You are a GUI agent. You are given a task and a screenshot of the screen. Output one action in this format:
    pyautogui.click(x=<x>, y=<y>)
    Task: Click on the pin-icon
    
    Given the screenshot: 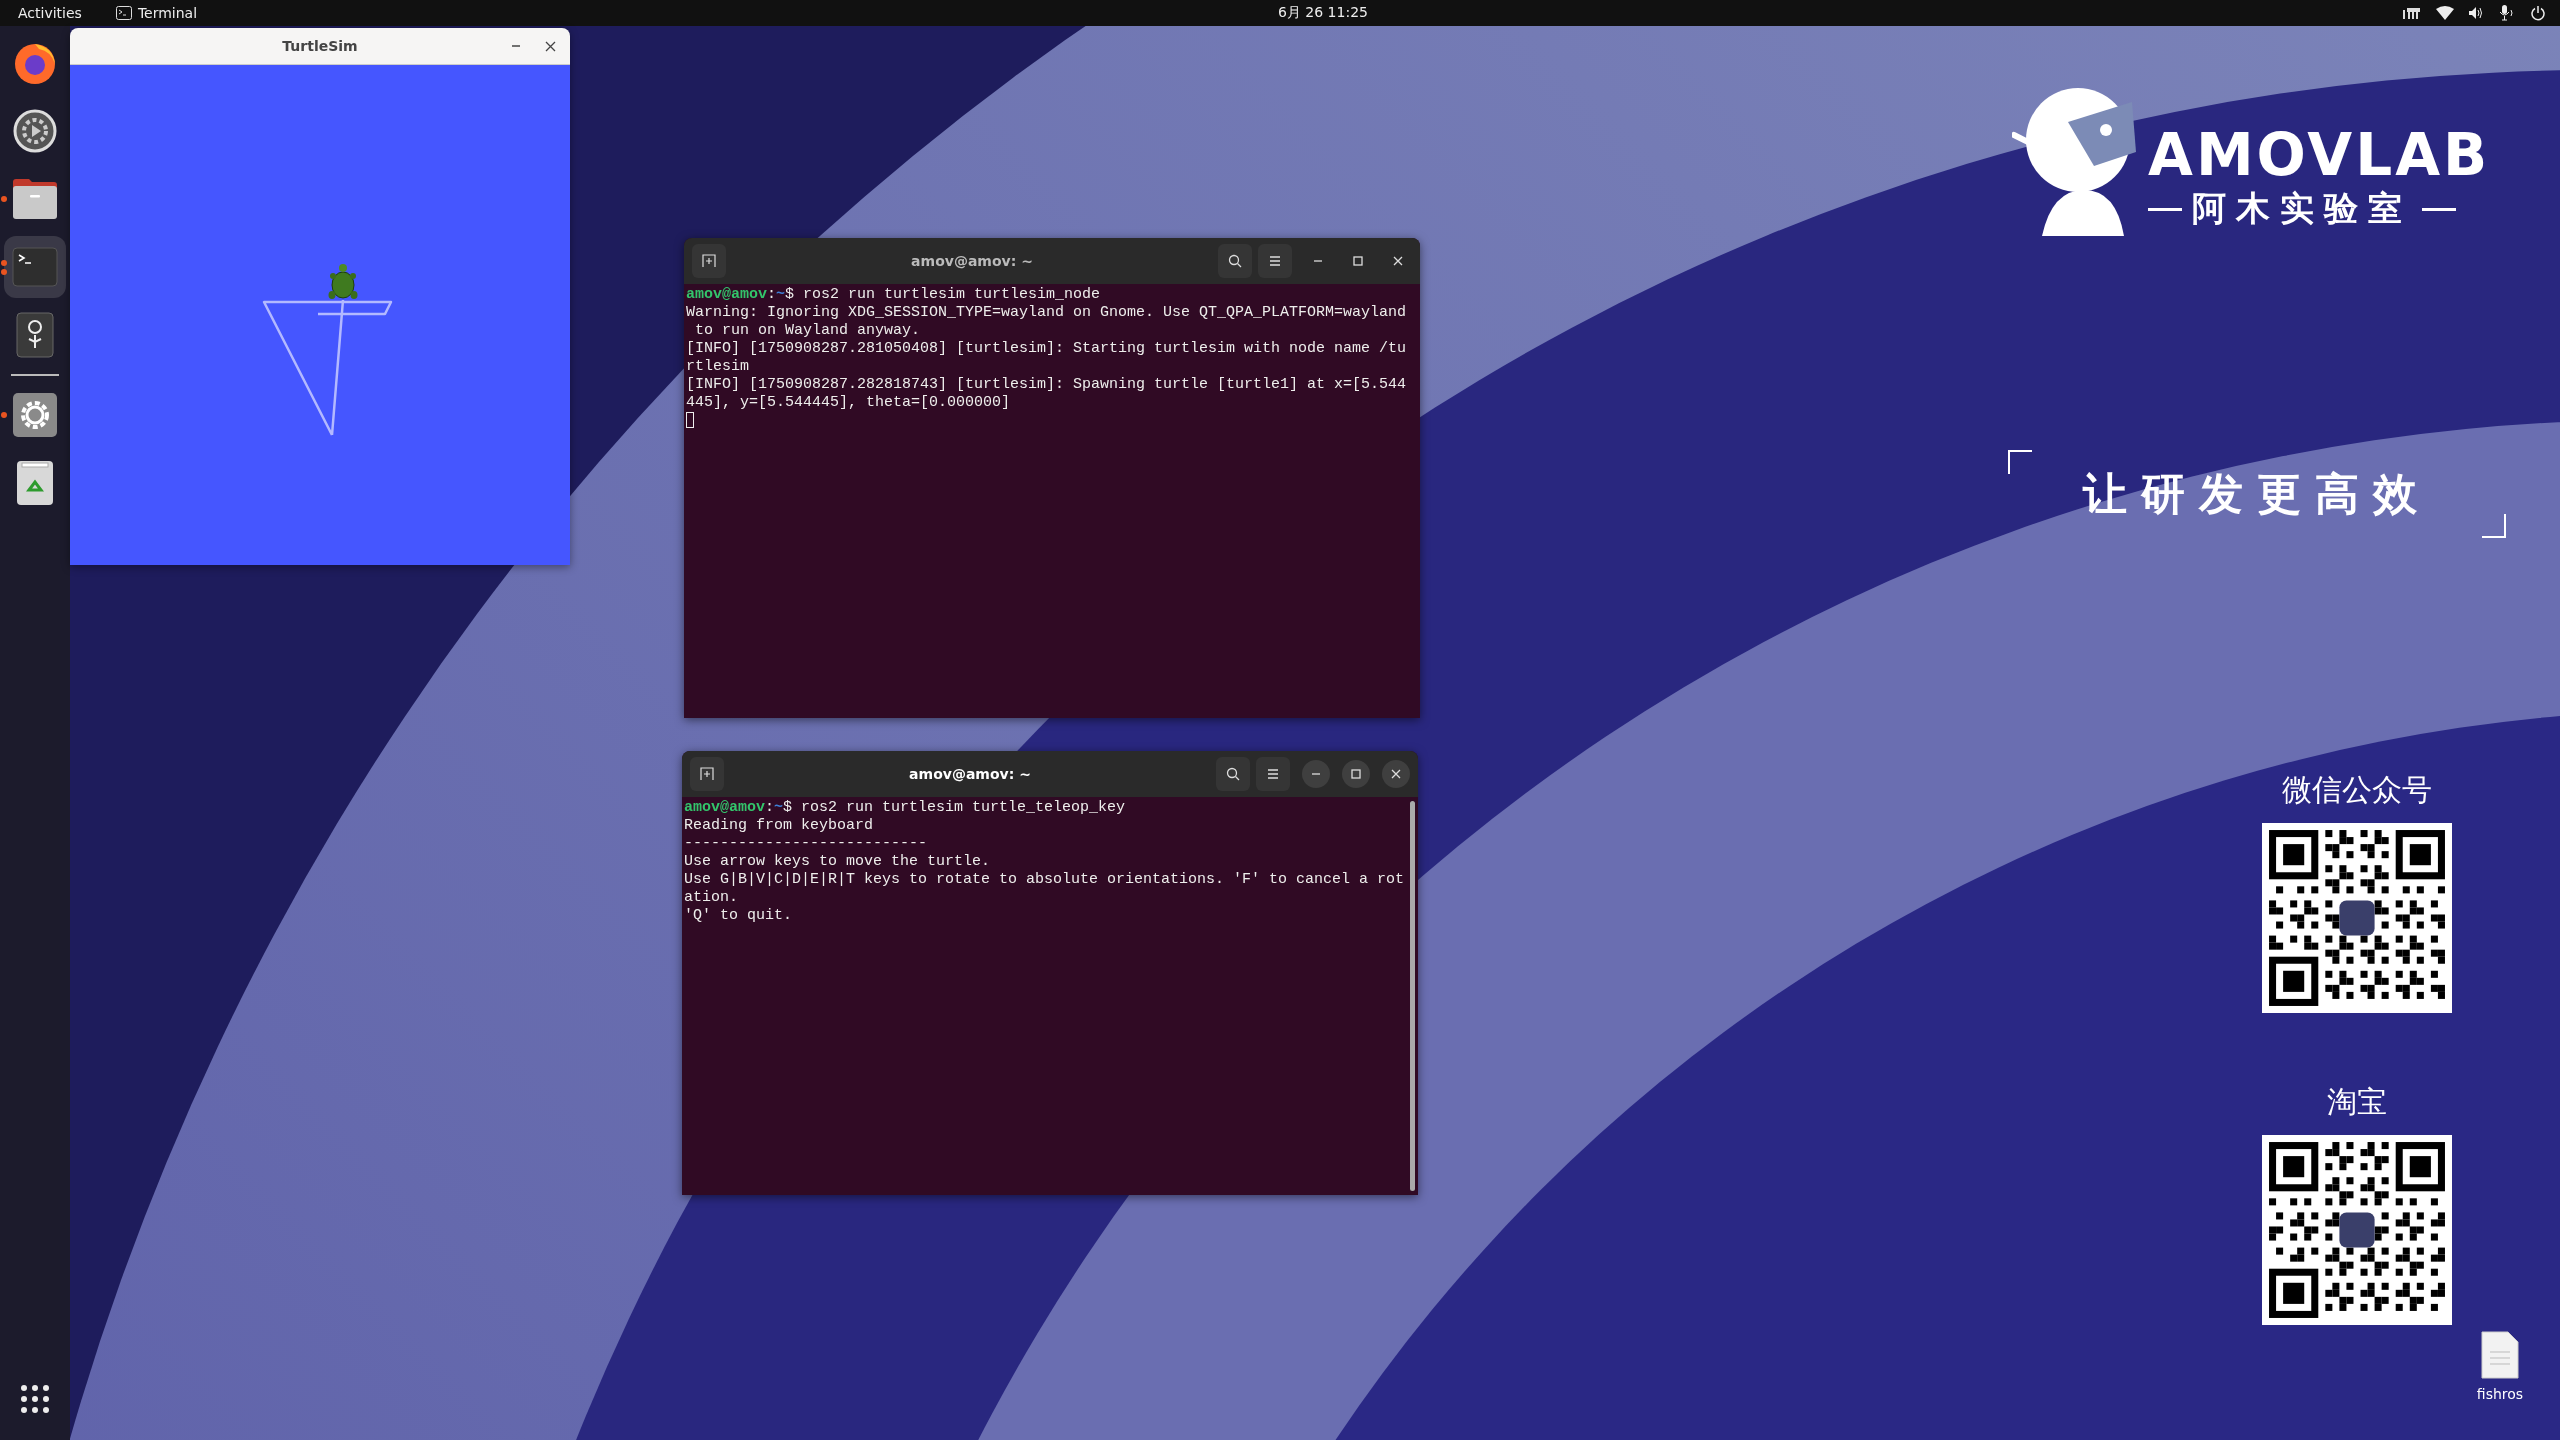 What is the action you would take?
    pyautogui.click(x=35, y=335)
    